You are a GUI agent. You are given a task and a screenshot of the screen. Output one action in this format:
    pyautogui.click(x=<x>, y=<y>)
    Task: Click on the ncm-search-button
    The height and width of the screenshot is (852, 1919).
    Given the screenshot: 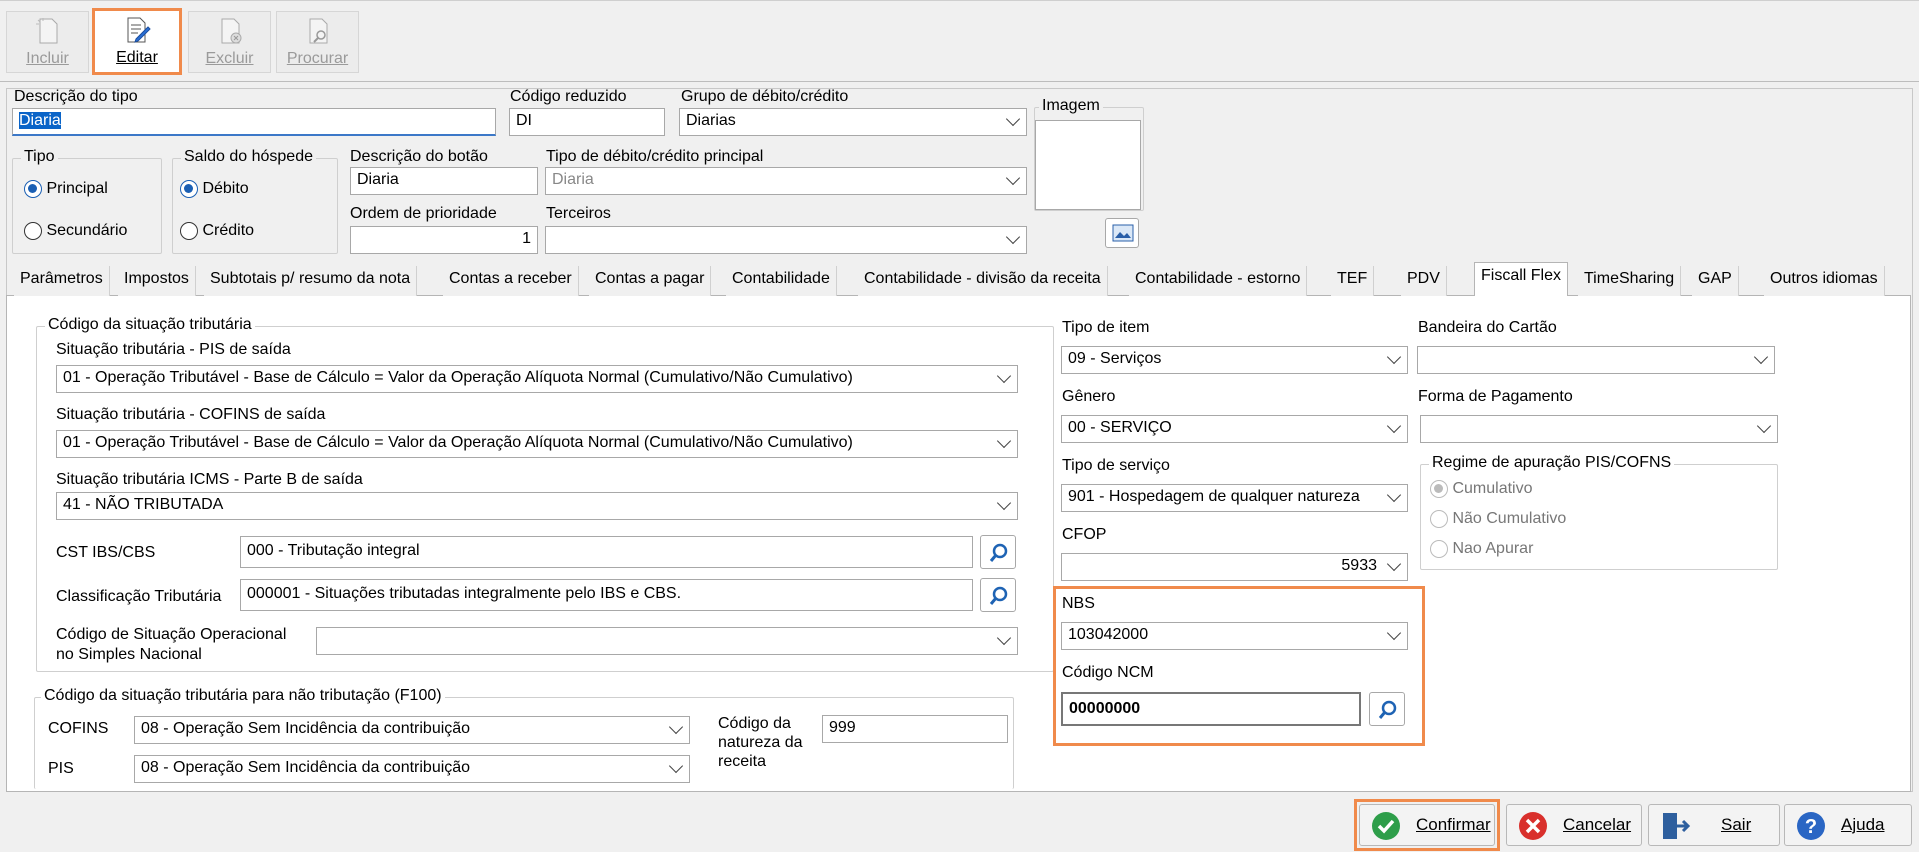 What is the action you would take?
    pyautogui.click(x=1387, y=709)
    